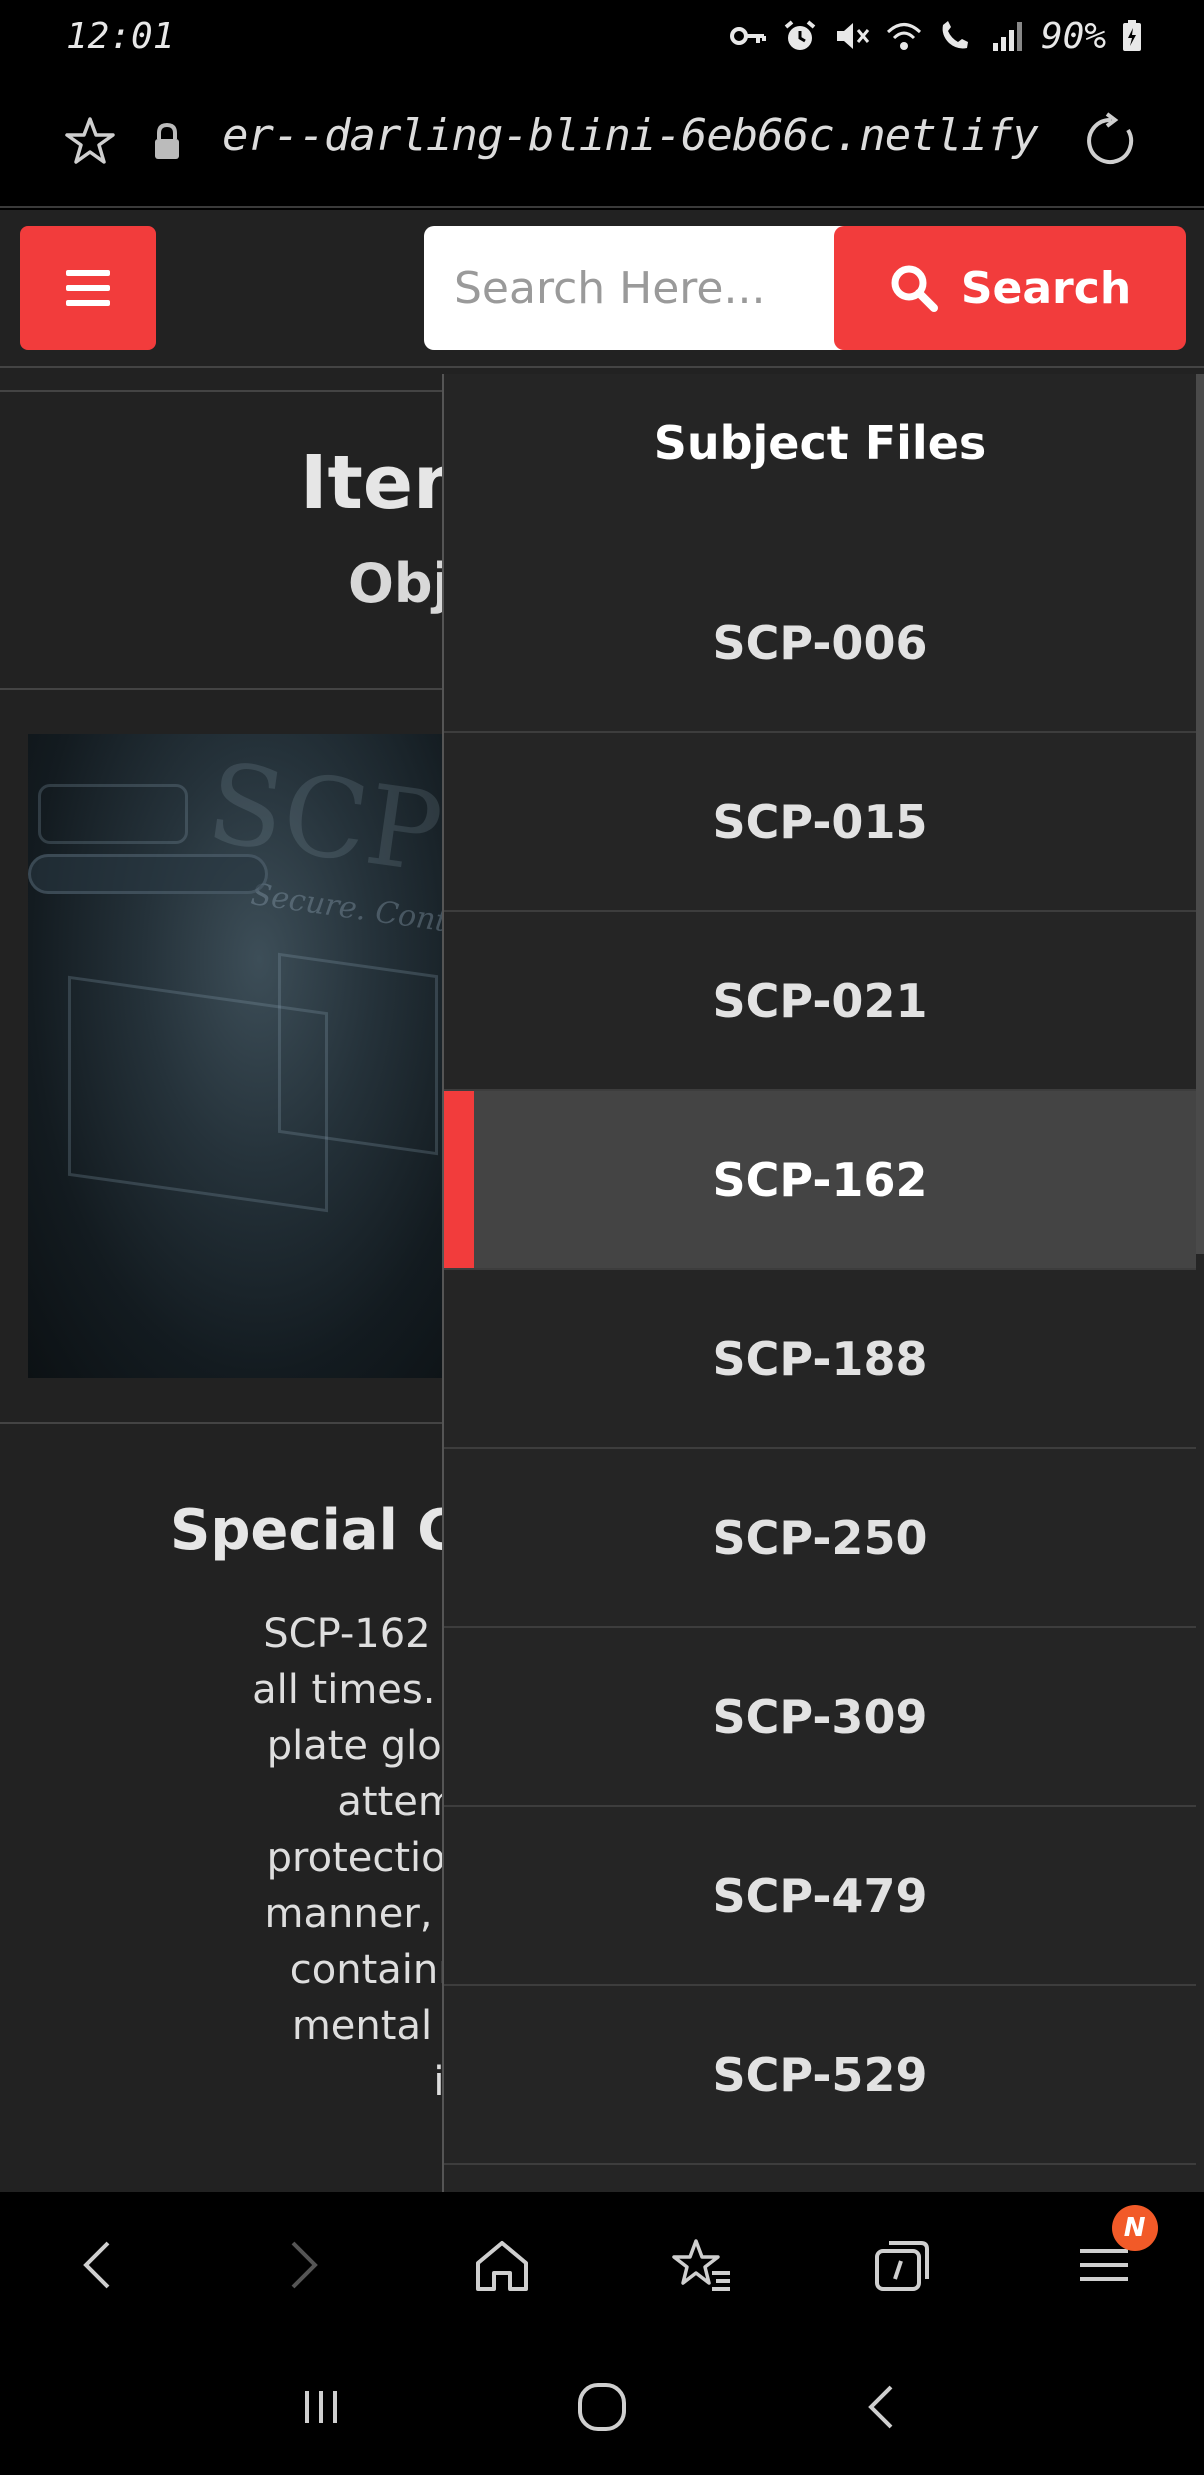 The image size is (1204, 2475). What do you see at coordinates (702, 2265) in the screenshot?
I see `bookmarks-icon` at bounding box center [702, 2265].